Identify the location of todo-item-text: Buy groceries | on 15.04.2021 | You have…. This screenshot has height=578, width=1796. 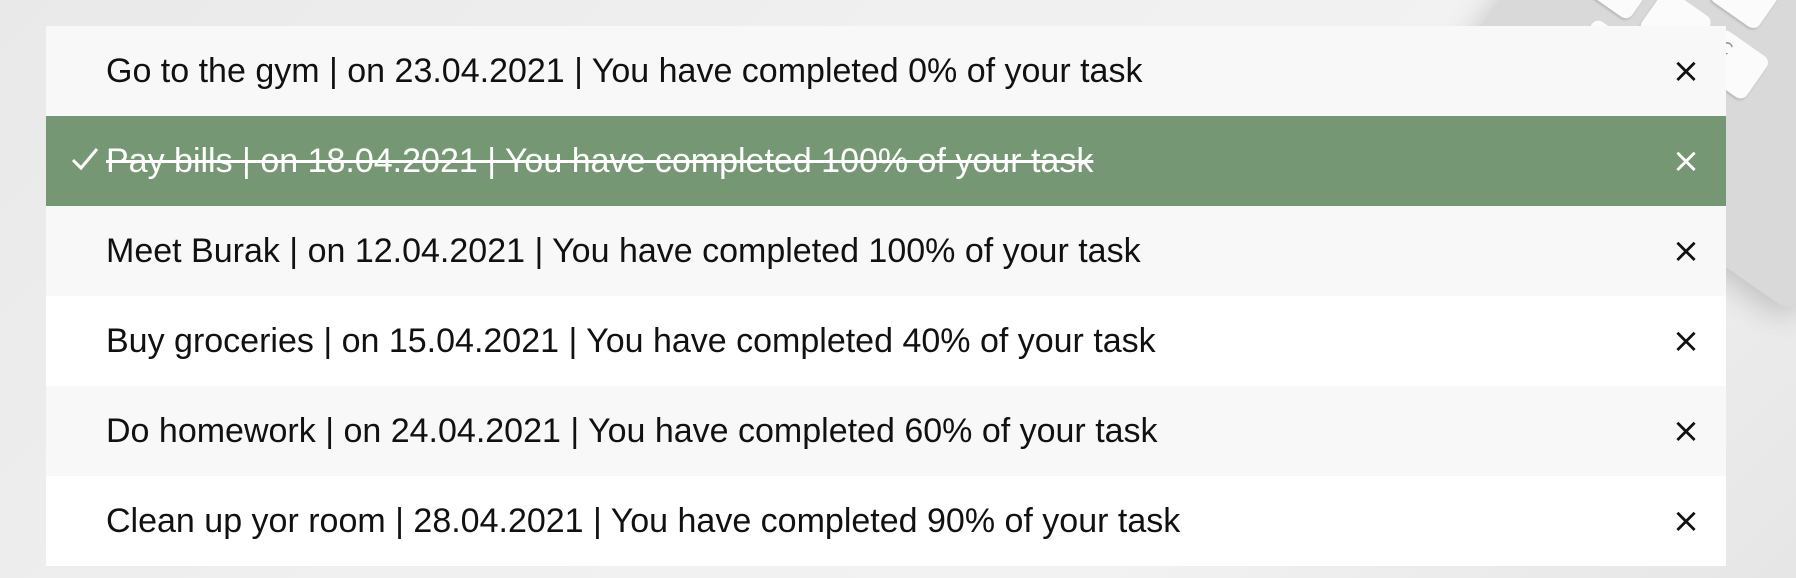
(631, 340).